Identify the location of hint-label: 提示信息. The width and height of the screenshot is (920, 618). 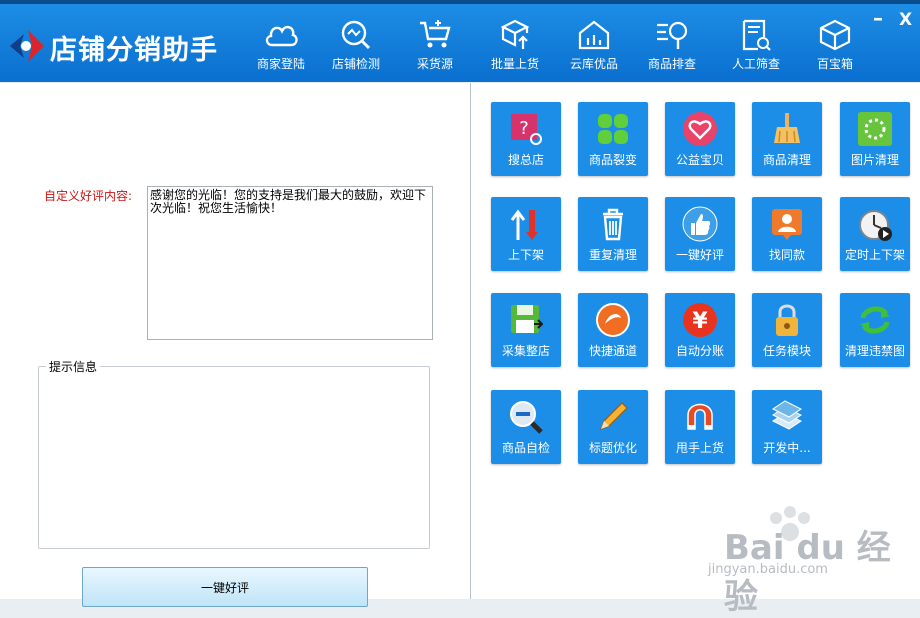
(73, 366).